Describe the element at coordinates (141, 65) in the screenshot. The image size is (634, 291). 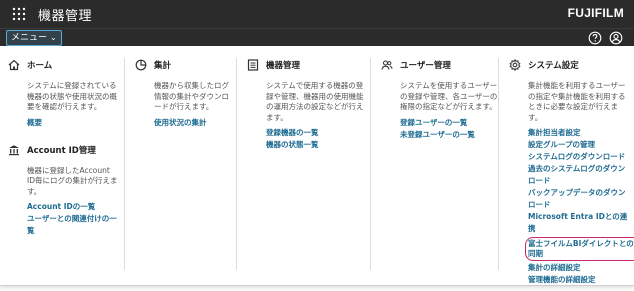
I see `pie-chart-icon` at that location.